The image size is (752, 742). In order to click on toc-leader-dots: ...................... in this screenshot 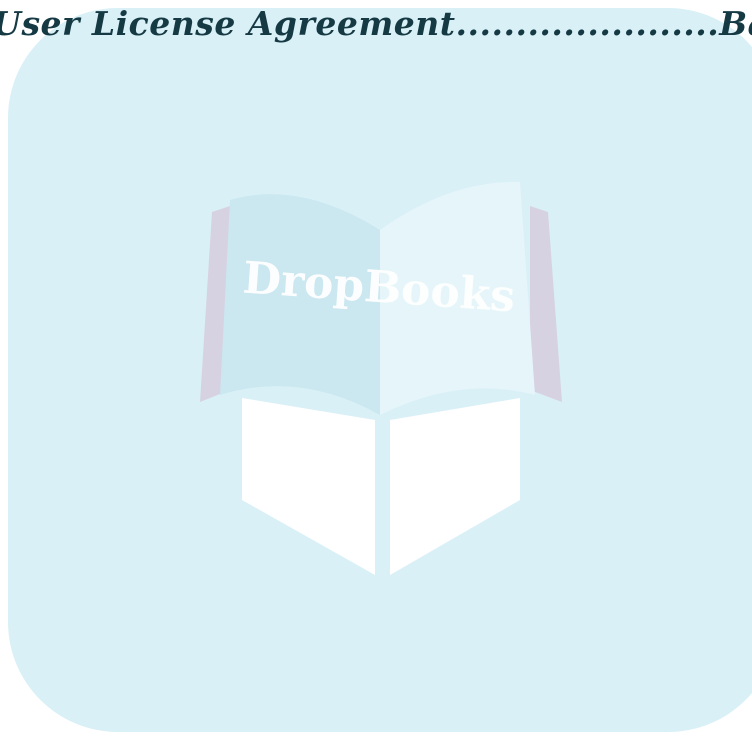, I will do `click(587, 23)`.